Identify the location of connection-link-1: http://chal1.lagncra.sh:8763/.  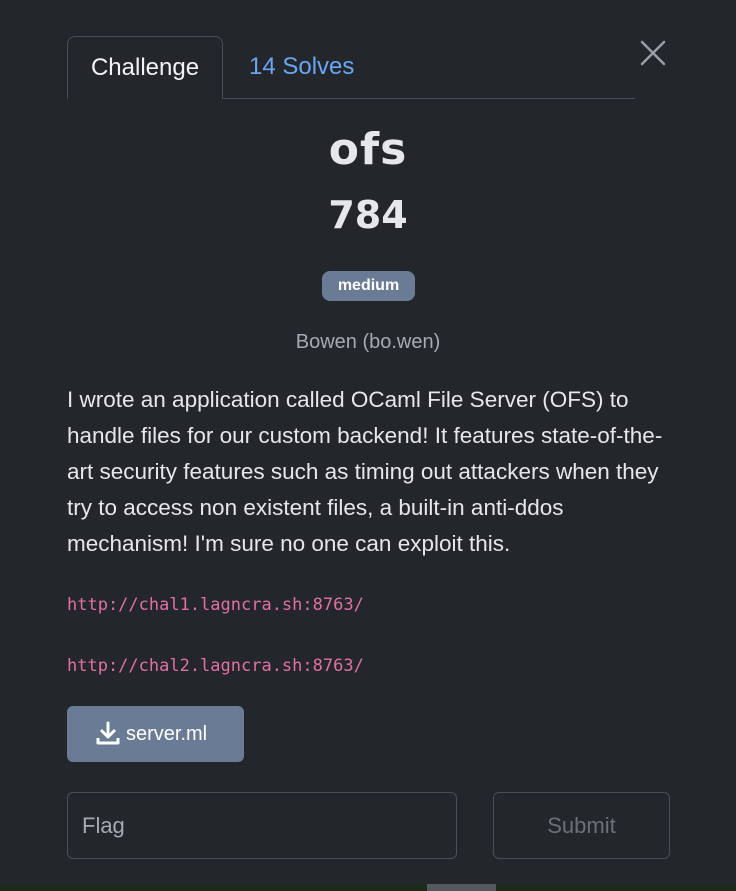
(215, 605).